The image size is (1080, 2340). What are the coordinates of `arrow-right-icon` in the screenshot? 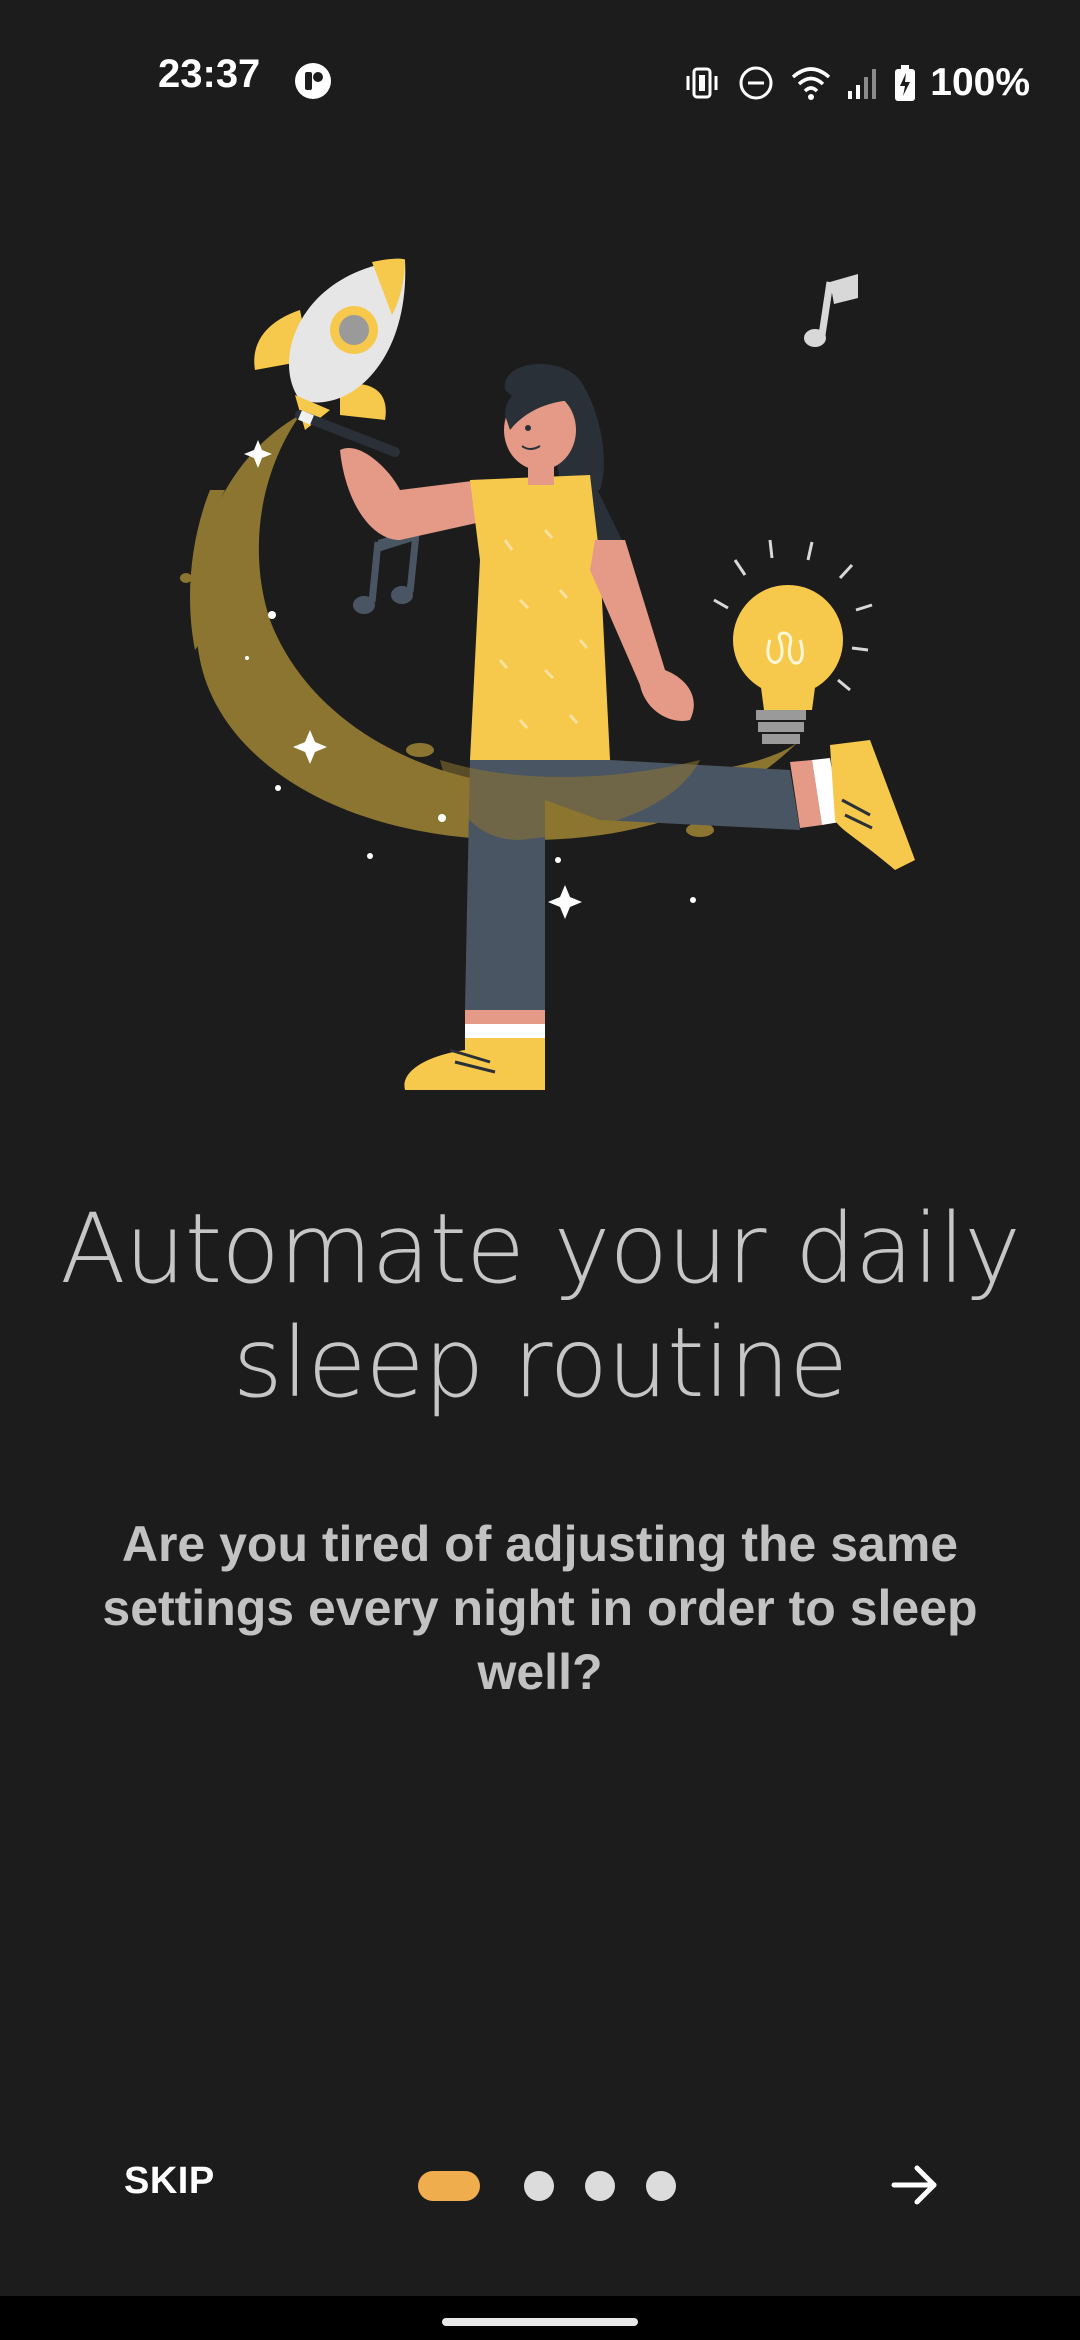 It's located at (914, 2185).